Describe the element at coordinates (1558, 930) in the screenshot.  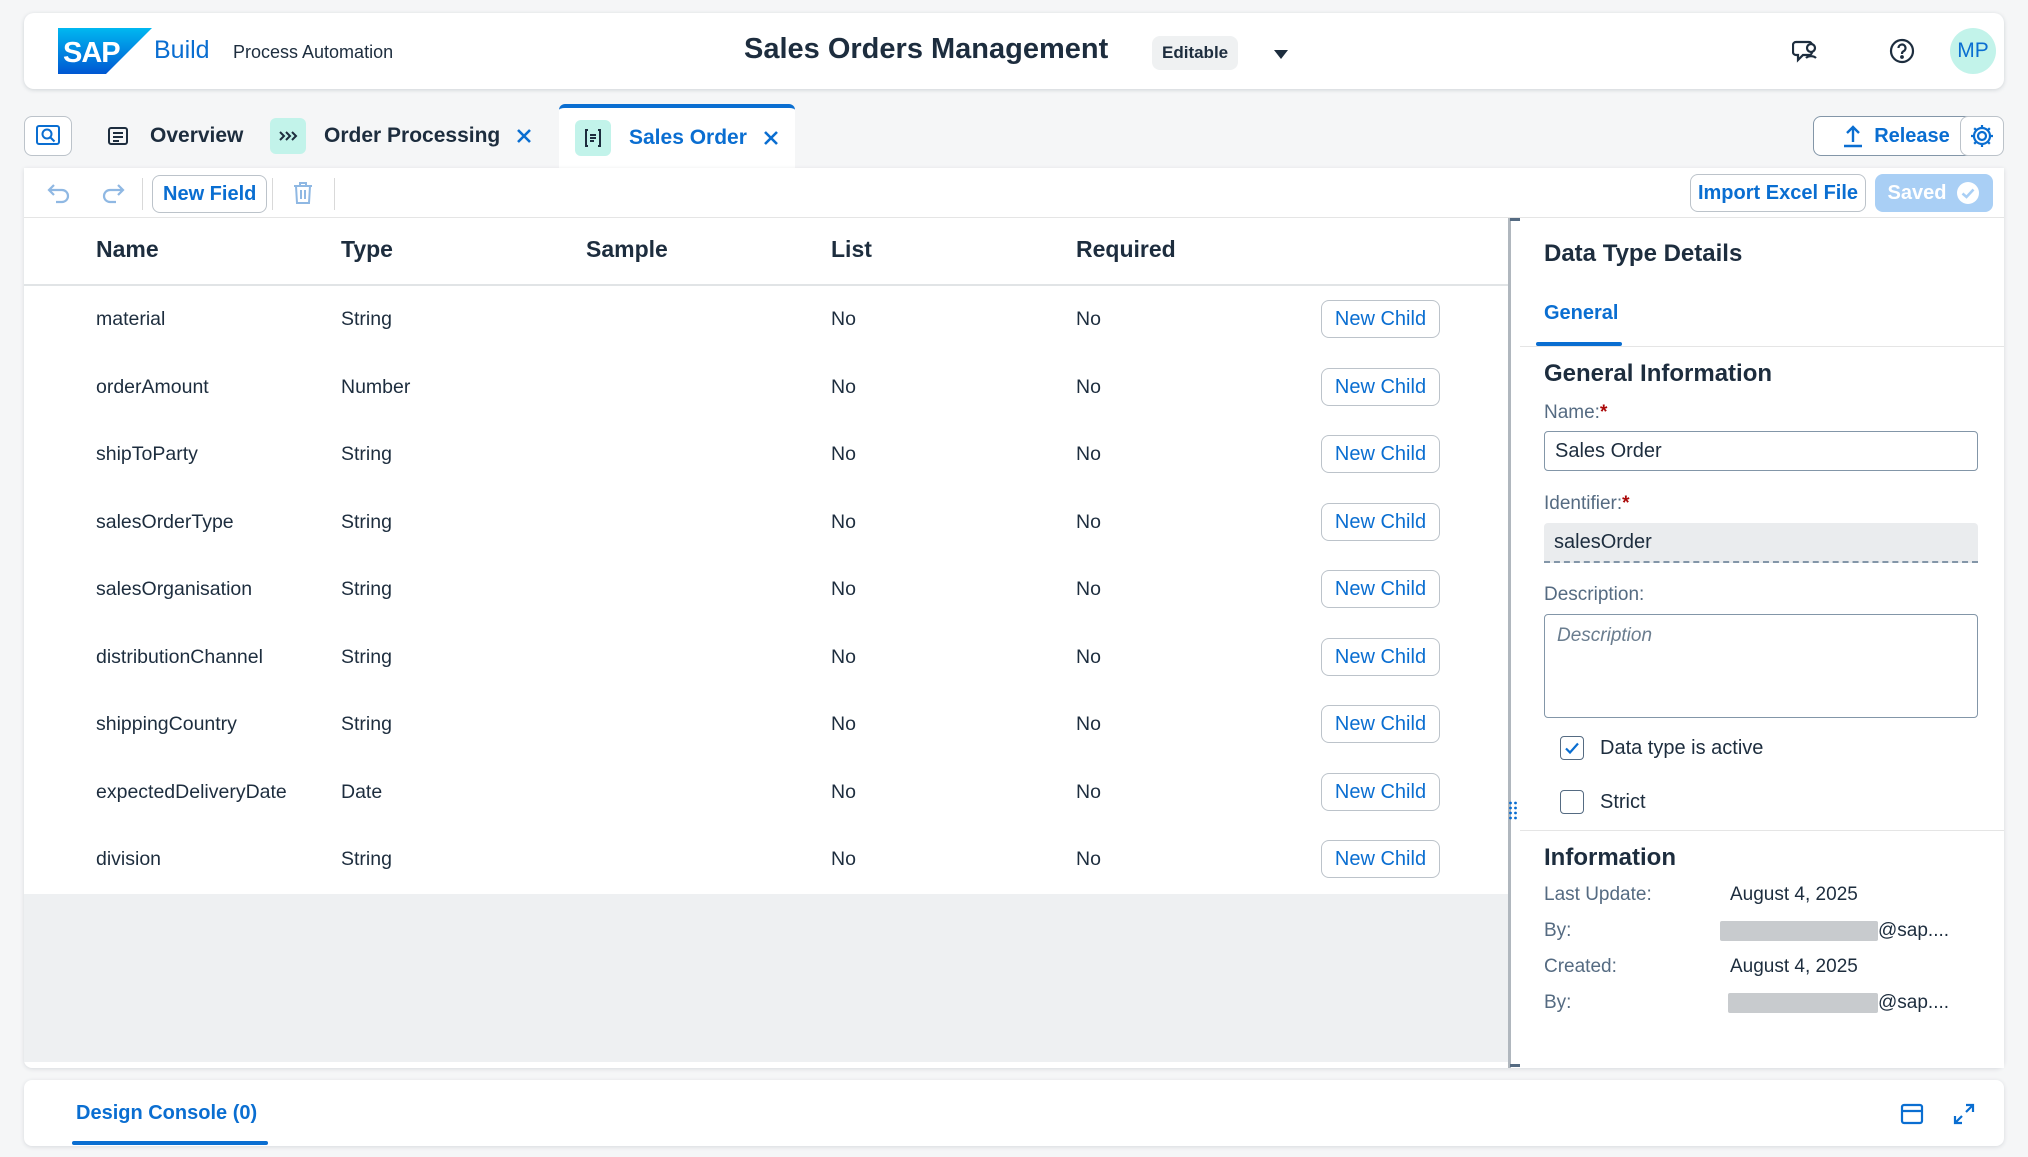
I see `updated-by-label: By:` at that location.